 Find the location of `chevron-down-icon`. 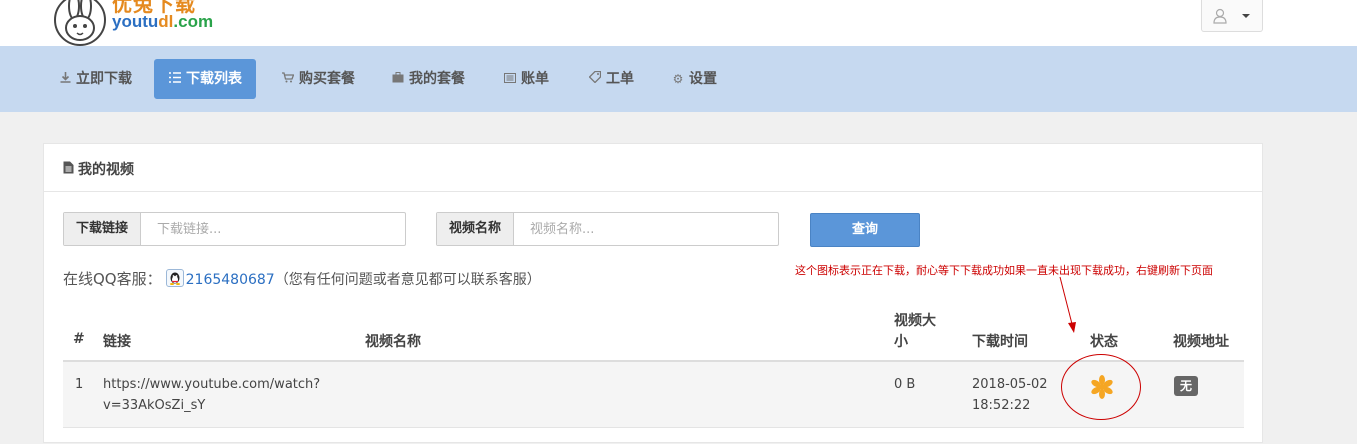

chevron-down-icon is located at coordinates (1246, 16).